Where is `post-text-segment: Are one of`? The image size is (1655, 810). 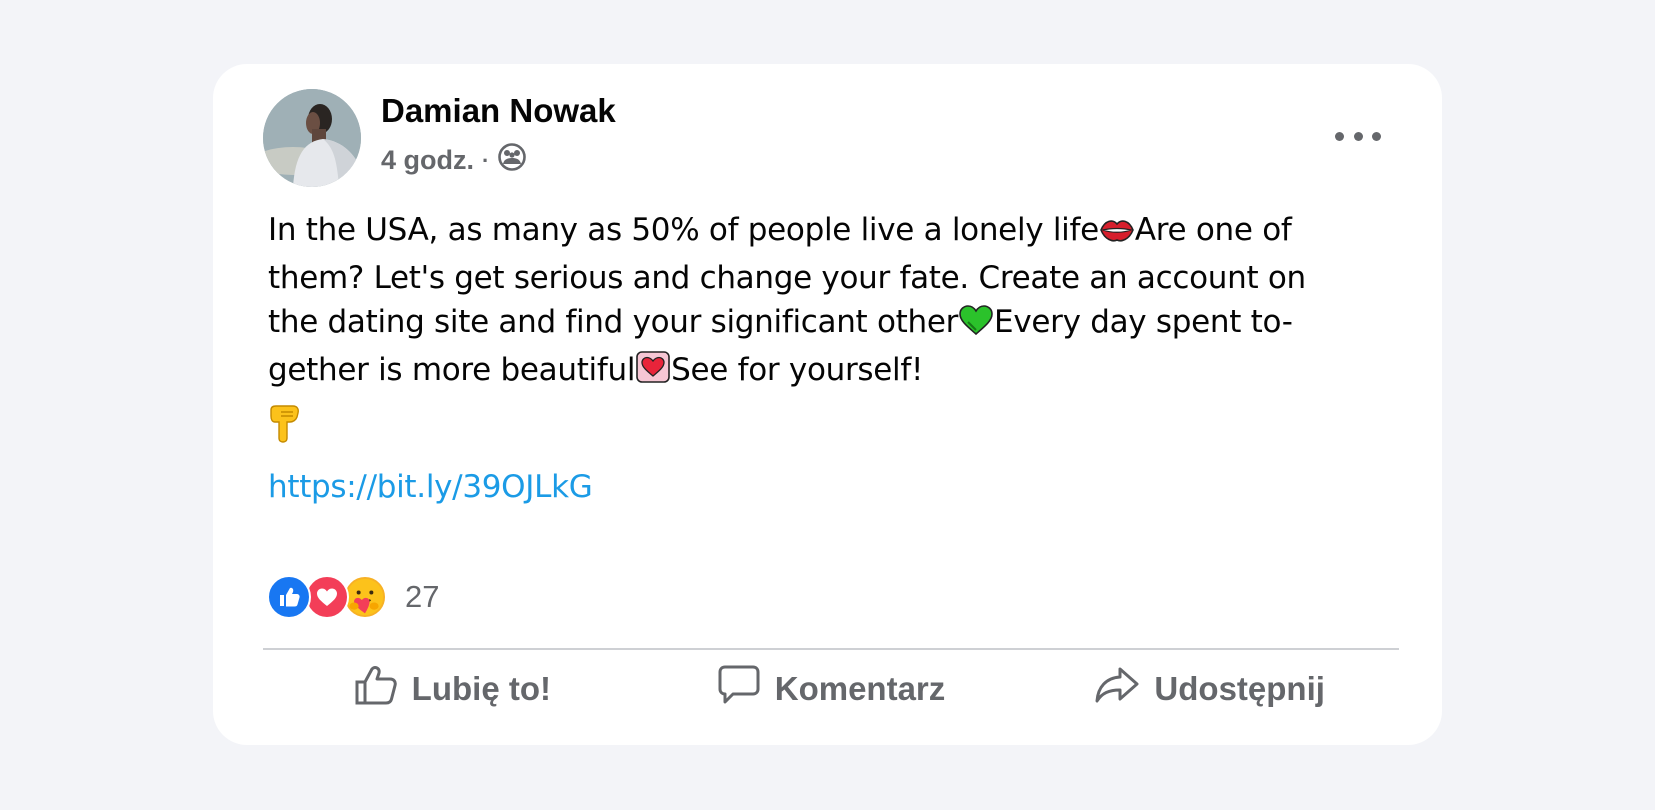
post-text-segment: Are one of is located at coordinates (1213, 230).